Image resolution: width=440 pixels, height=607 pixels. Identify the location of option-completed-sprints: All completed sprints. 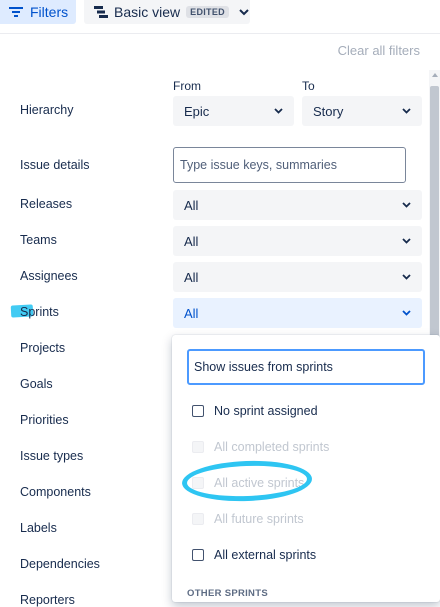
(260, 447).